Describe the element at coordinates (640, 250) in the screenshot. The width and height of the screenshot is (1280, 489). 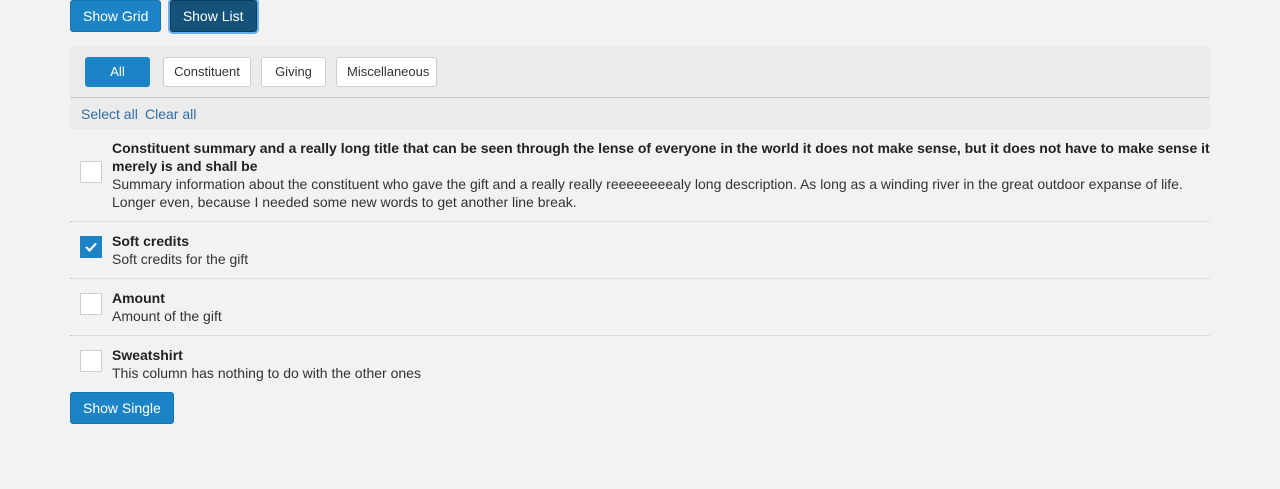
I see `list-item: Soft credits Soft credits for the gift` at that location.